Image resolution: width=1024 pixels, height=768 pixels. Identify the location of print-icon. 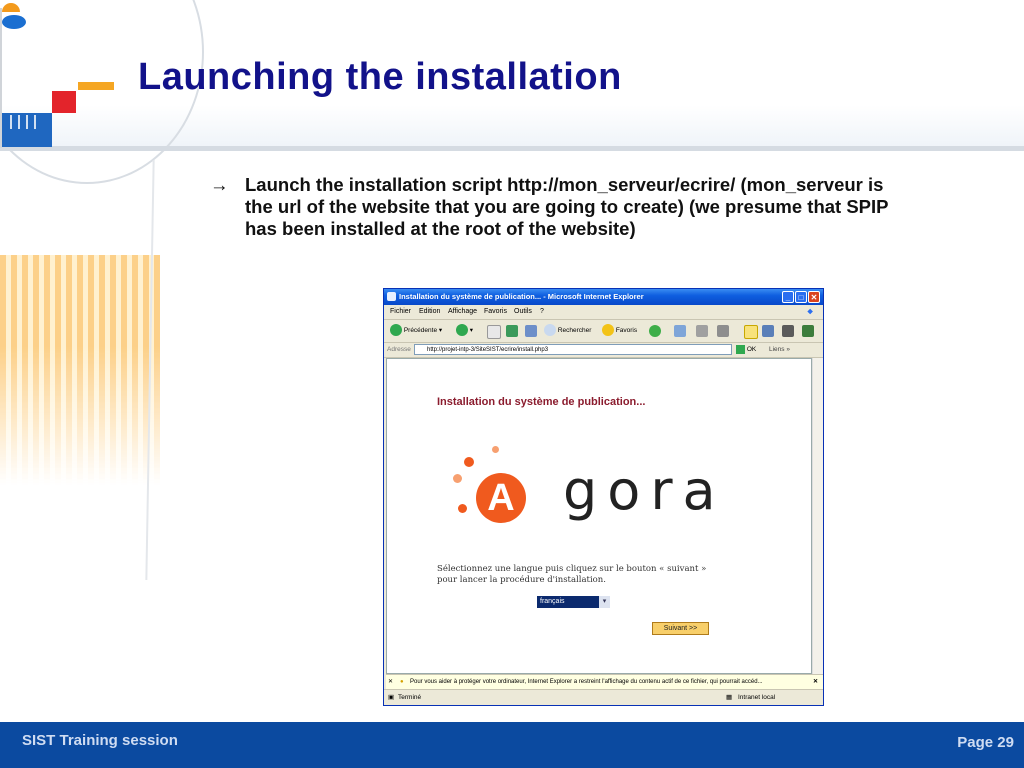
(702, 331).